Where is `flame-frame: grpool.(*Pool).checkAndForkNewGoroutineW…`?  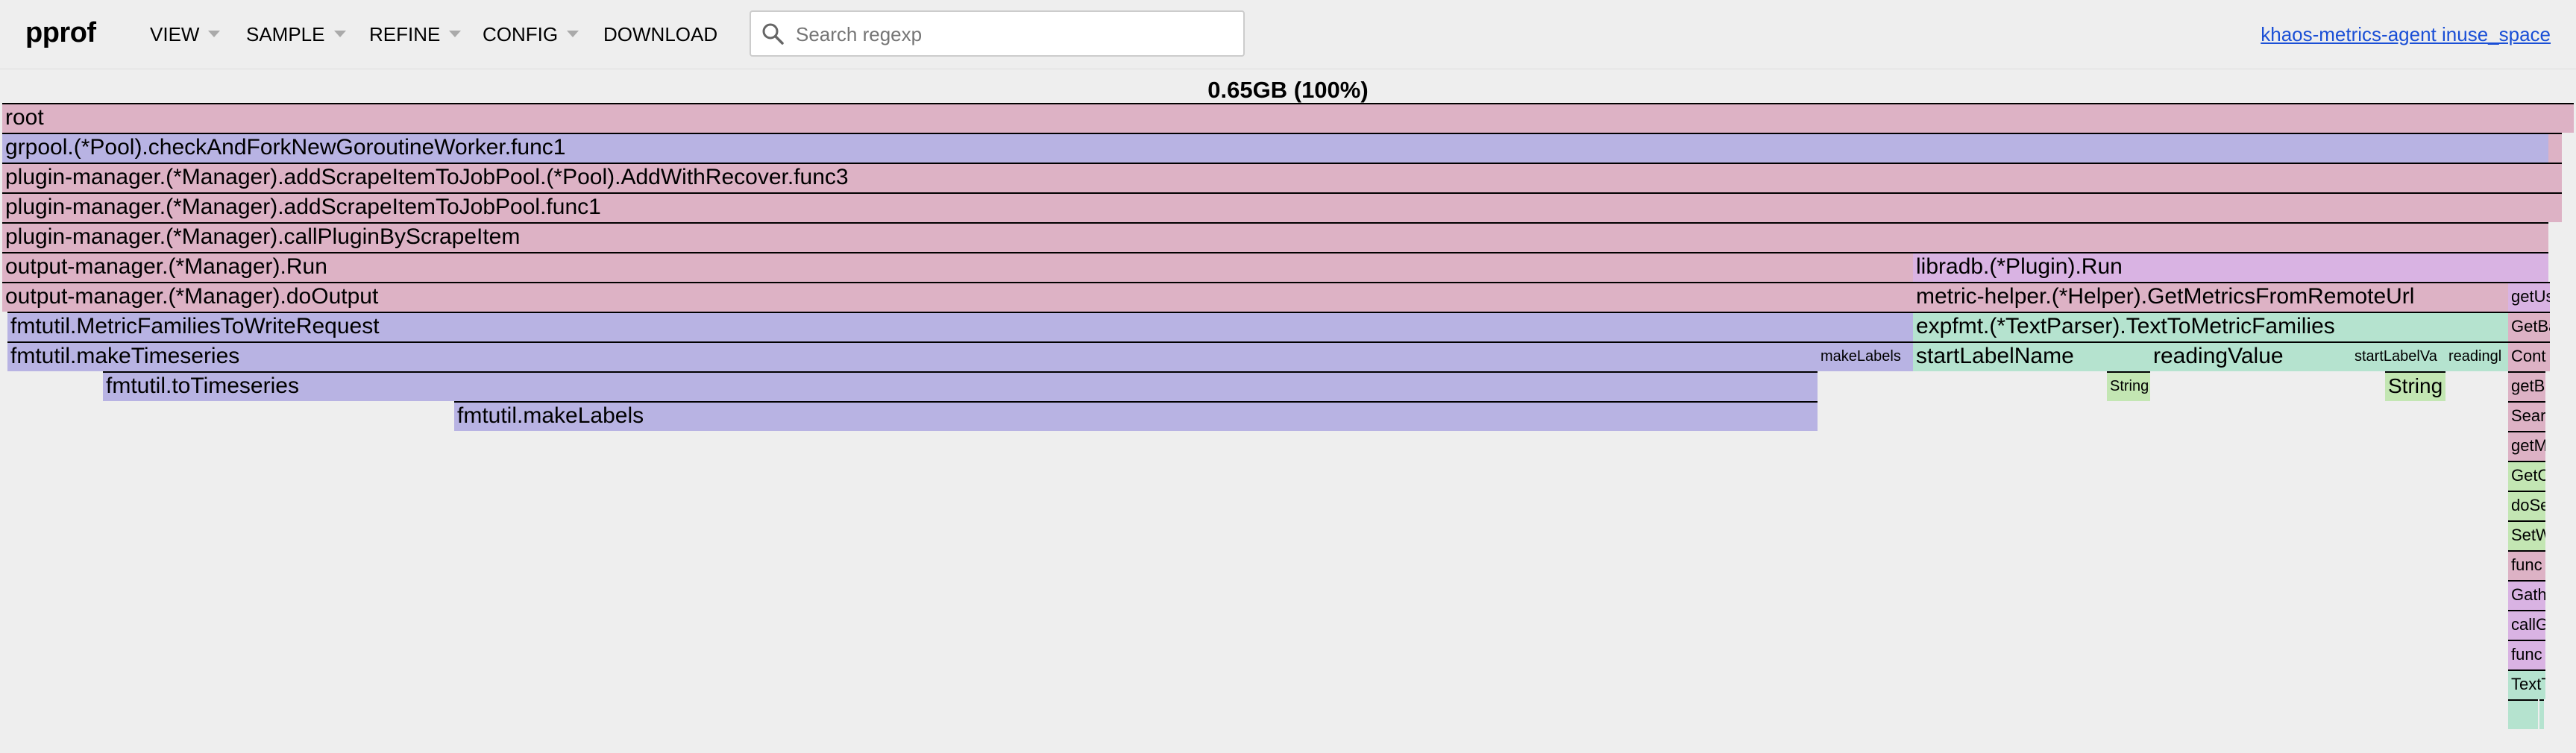
flame-frame: grpool.(*Pool).checkAndForkNewGoroutineW… is located at coordinates (1275, 148).